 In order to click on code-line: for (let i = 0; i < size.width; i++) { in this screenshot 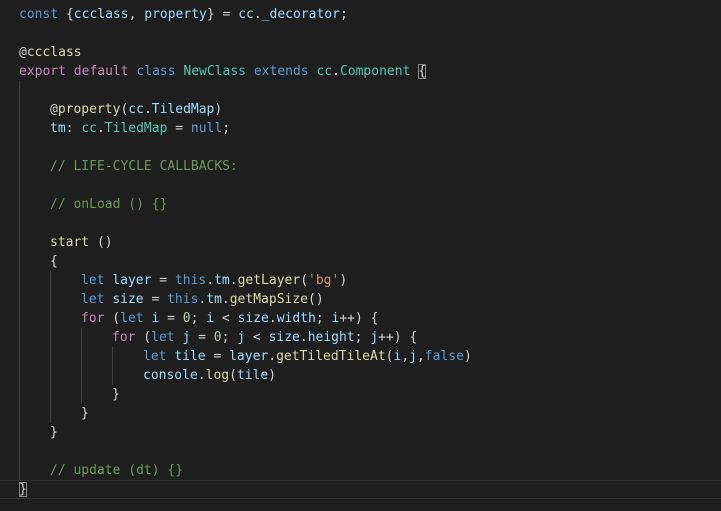, I will do `click(360, 318)`.